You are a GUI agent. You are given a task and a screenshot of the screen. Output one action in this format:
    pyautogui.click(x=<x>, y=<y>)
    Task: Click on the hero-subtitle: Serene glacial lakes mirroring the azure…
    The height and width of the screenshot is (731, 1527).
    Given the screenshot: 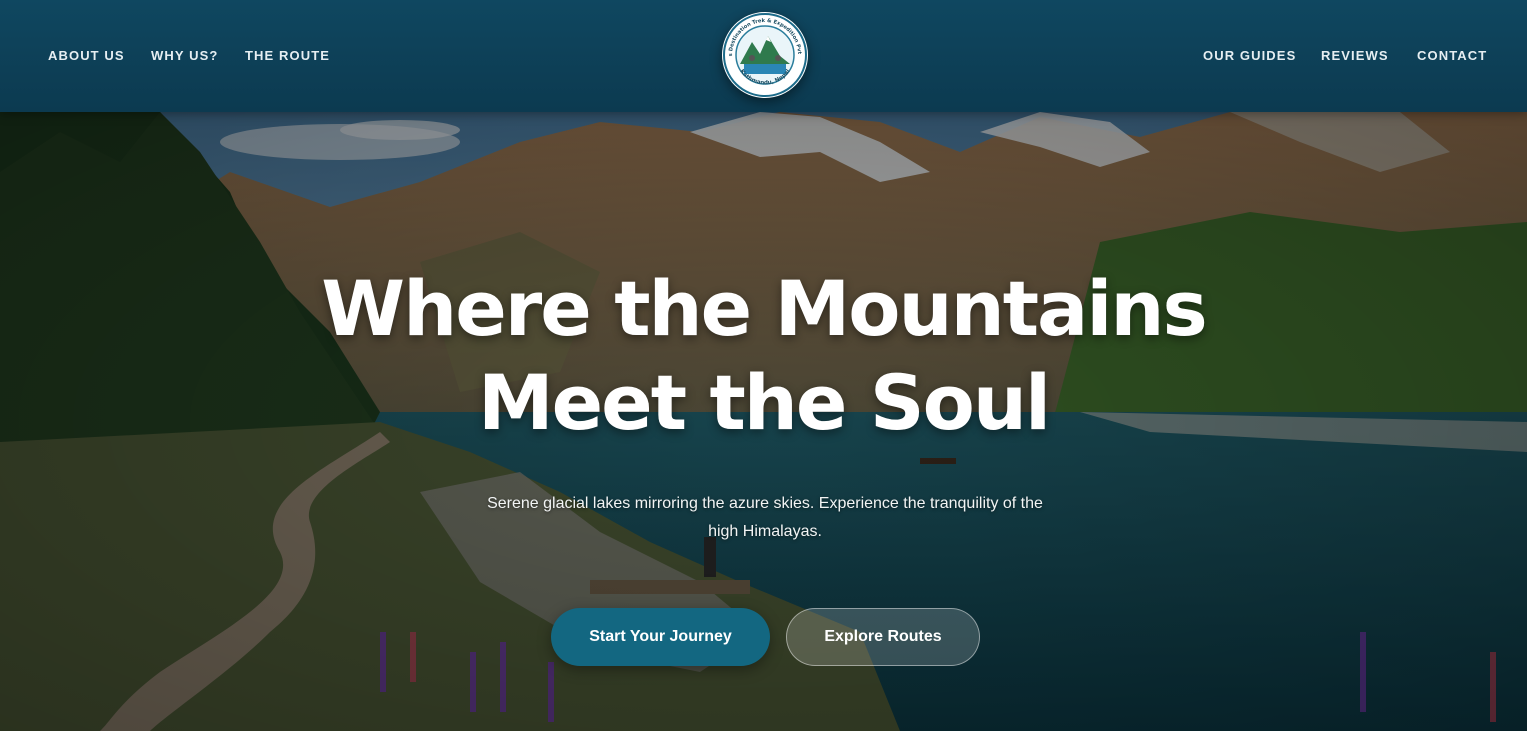 What is the action you would take?
    pyautogui.click(x=765, y=517)
    